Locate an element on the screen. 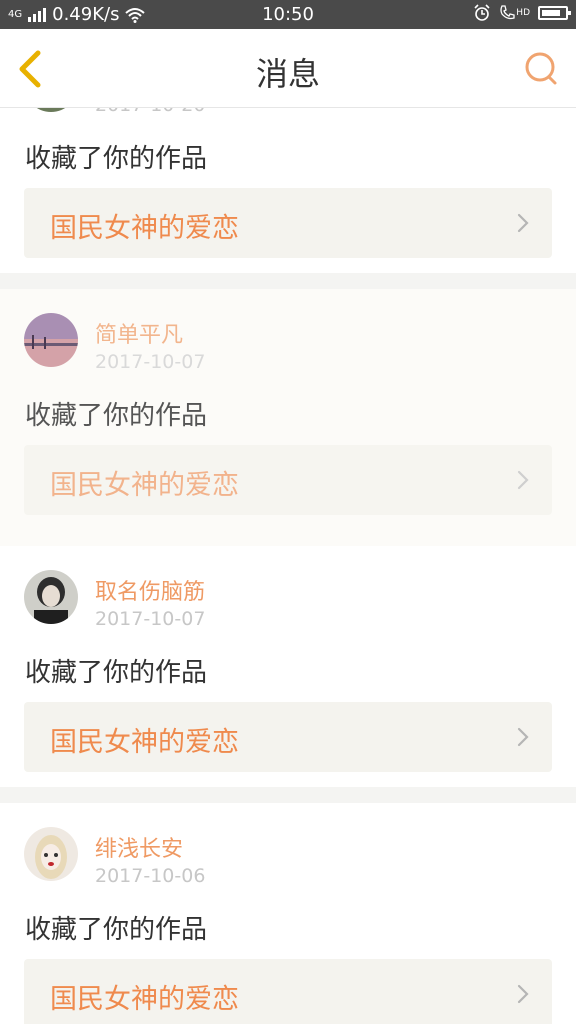 This screenshot has height=1024, width=576. hd-label: HD is located at coordinates (523, 13).